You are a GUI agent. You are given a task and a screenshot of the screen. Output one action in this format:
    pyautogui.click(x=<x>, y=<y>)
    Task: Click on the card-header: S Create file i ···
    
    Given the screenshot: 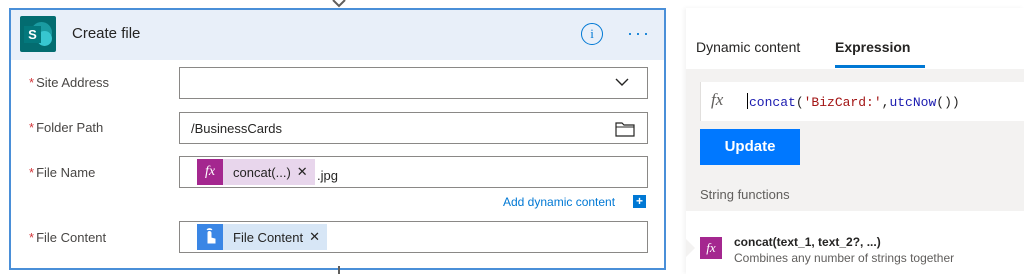 What is the action you would take?
    pyautogui.click(x=337, y=35)
    